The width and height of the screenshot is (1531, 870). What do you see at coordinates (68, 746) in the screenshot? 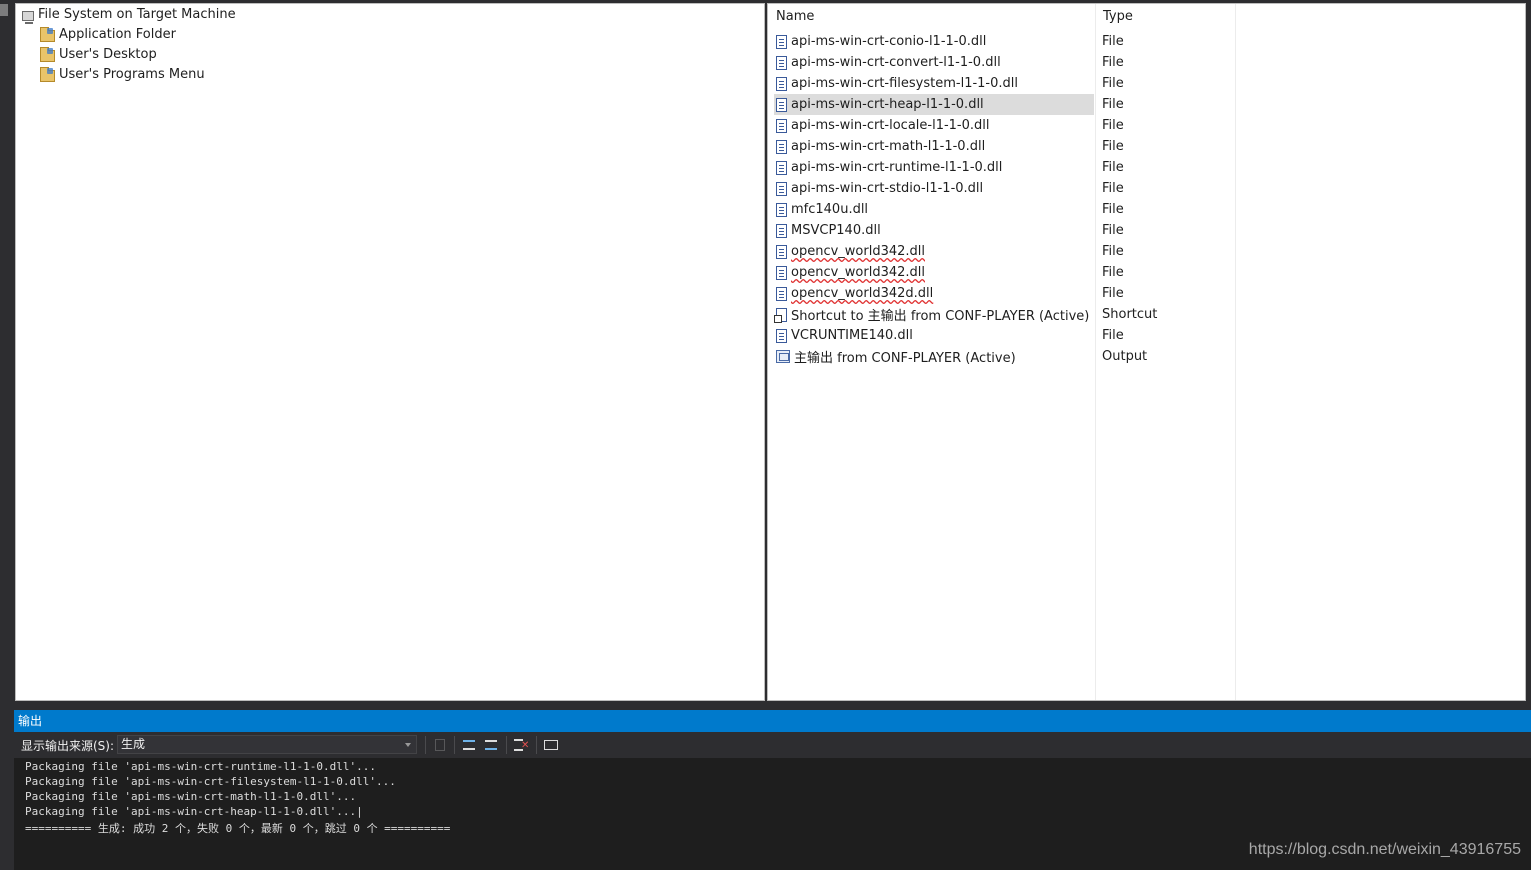
I see `output-source-label: 显示输出来源(S):` at bounding box center [68, 746].